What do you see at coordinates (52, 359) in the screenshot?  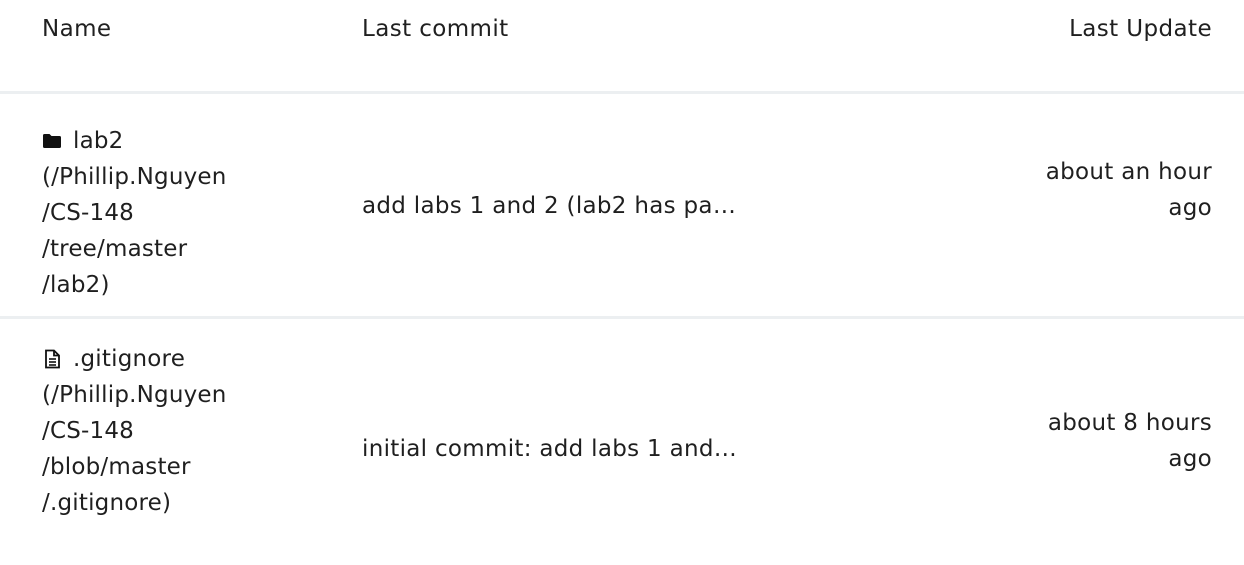 I see `file-text-icon` at bounding box center [52, 359].